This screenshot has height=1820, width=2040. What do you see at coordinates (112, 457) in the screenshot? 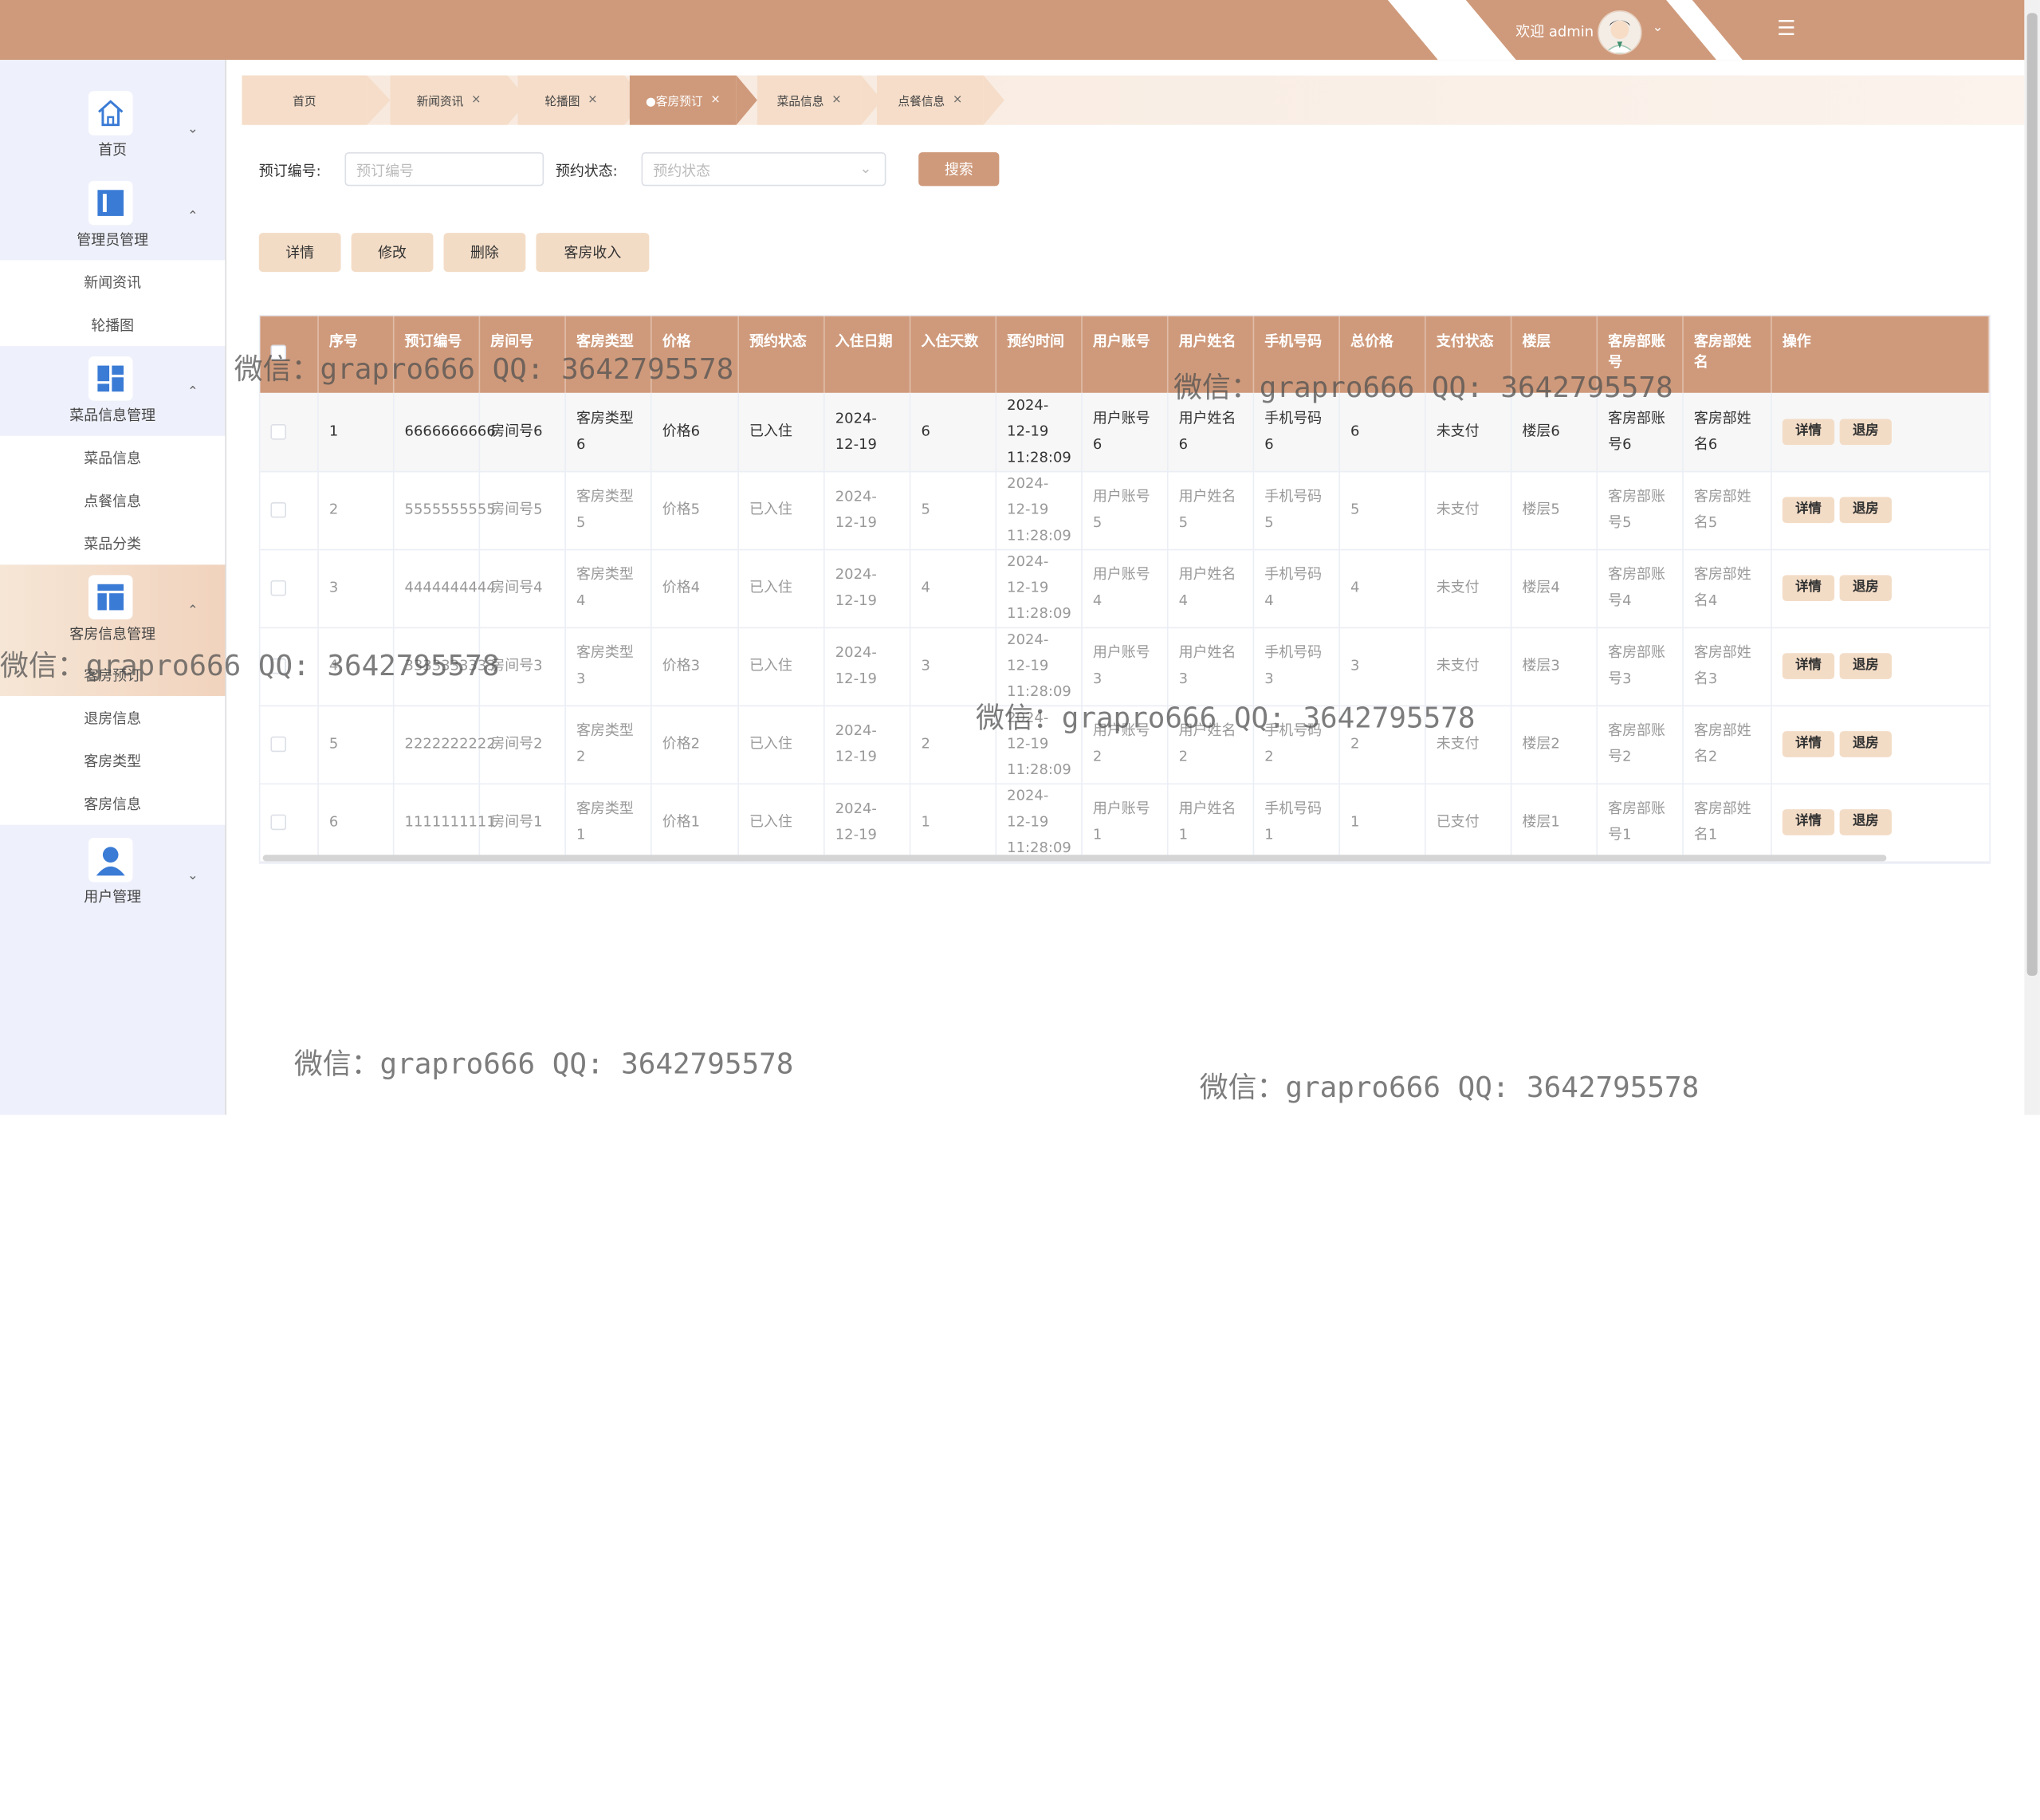
I see `sidebar-item-dish-info: 菜品信息` at bounding box center [112, 457].